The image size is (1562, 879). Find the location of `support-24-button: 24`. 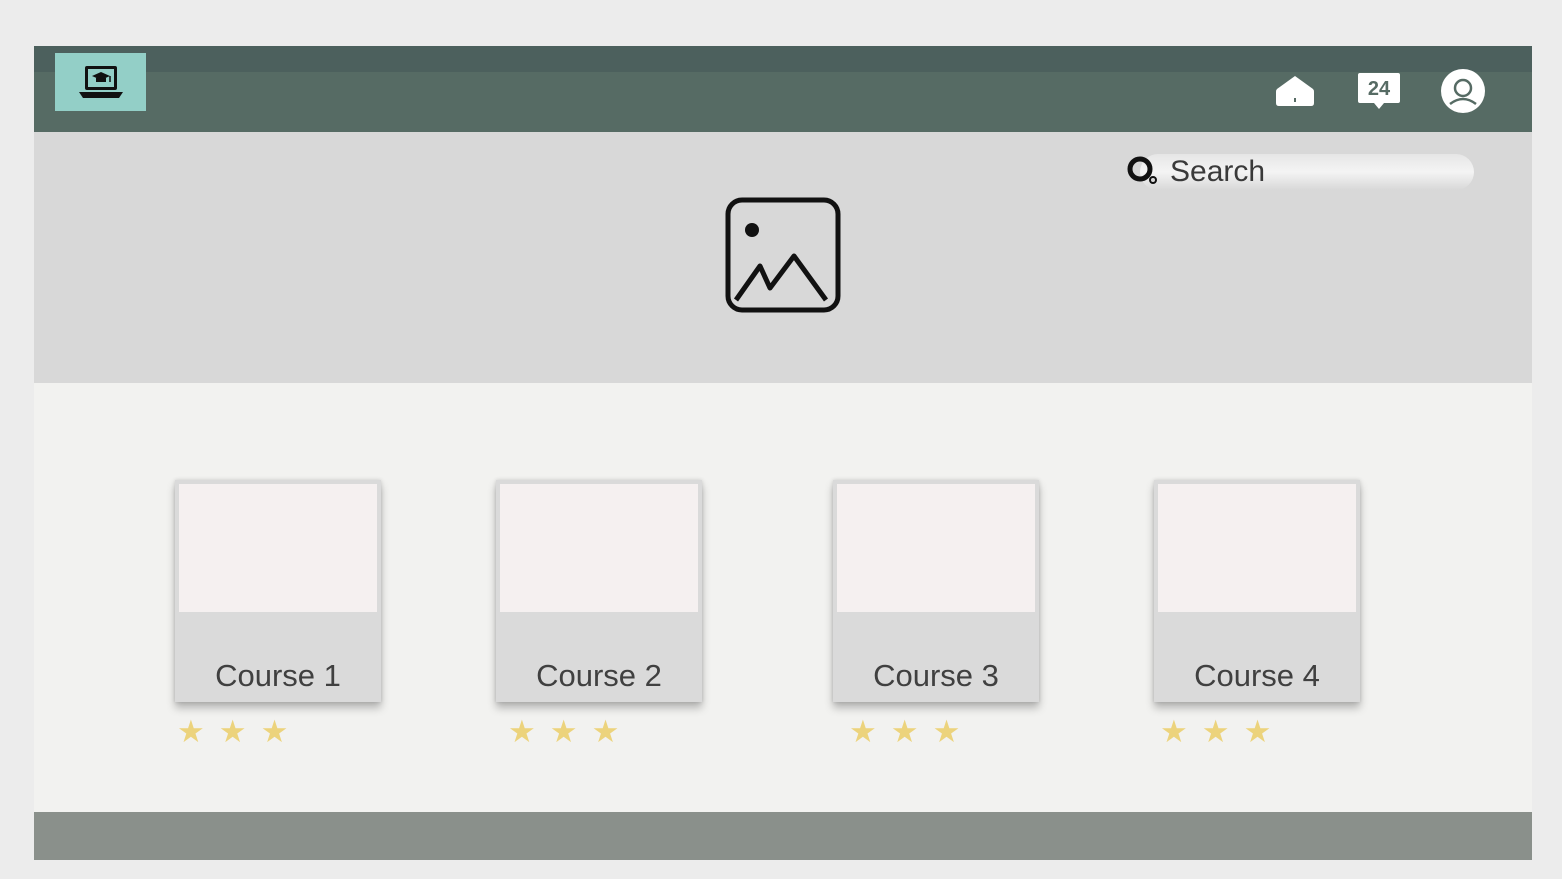

support-24-button: 24 is located at coordinates (1379, 91).